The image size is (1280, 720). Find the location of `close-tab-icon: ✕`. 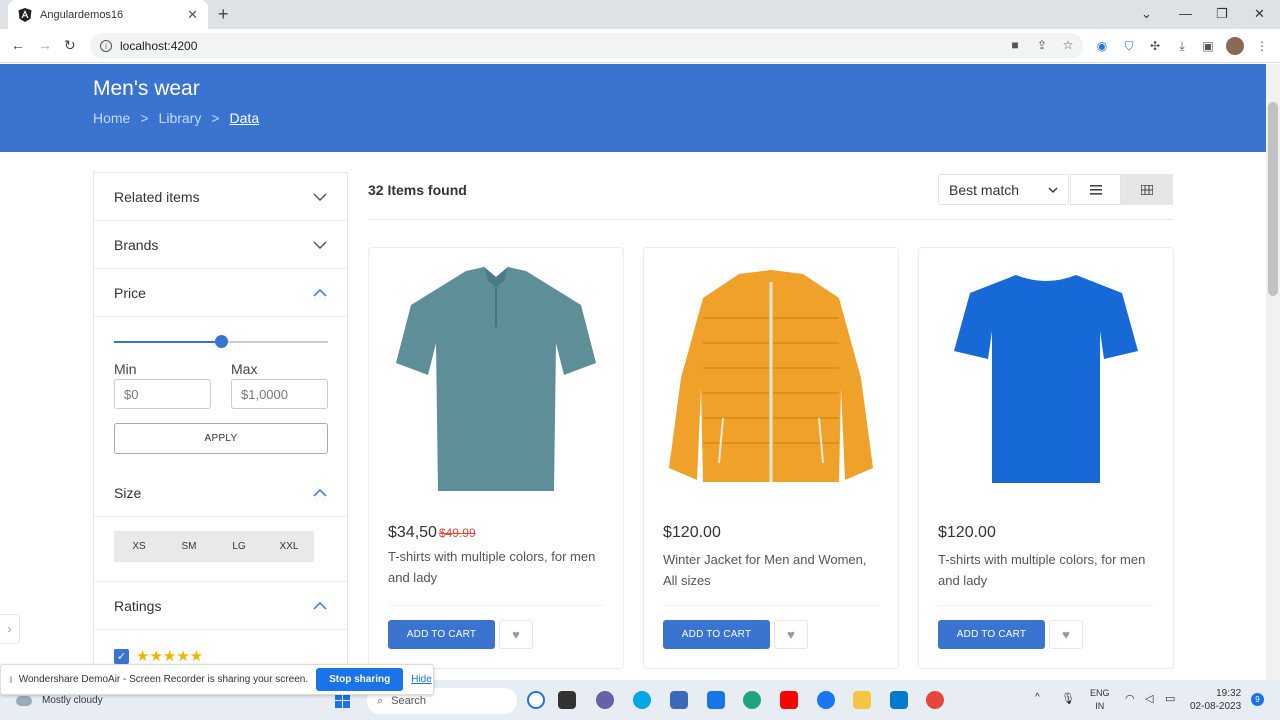

close-tab-icon: ✕ is located at coordinates (192, 15).